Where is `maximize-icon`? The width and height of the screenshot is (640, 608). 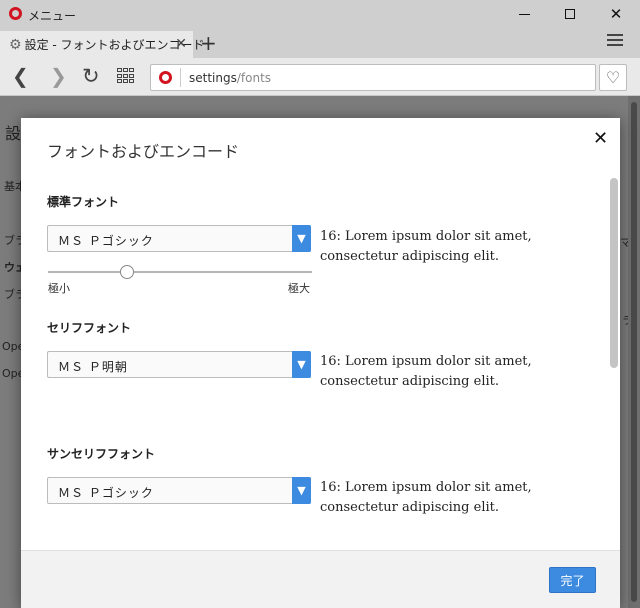 maximize-icon is located at coordinates (570, 14).